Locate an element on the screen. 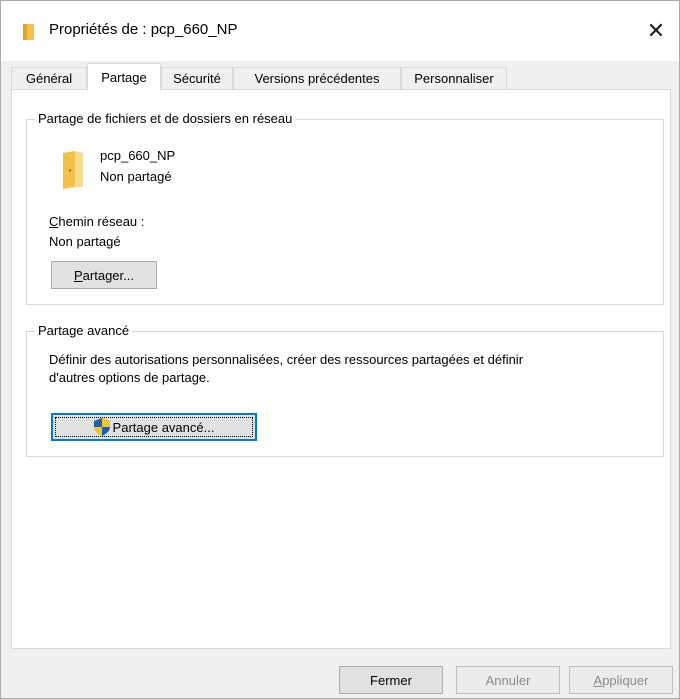 The width and height of the screenshot is (680, 699). tab-previous-versions: Versions précédentes is located at coordinates (317, 78).